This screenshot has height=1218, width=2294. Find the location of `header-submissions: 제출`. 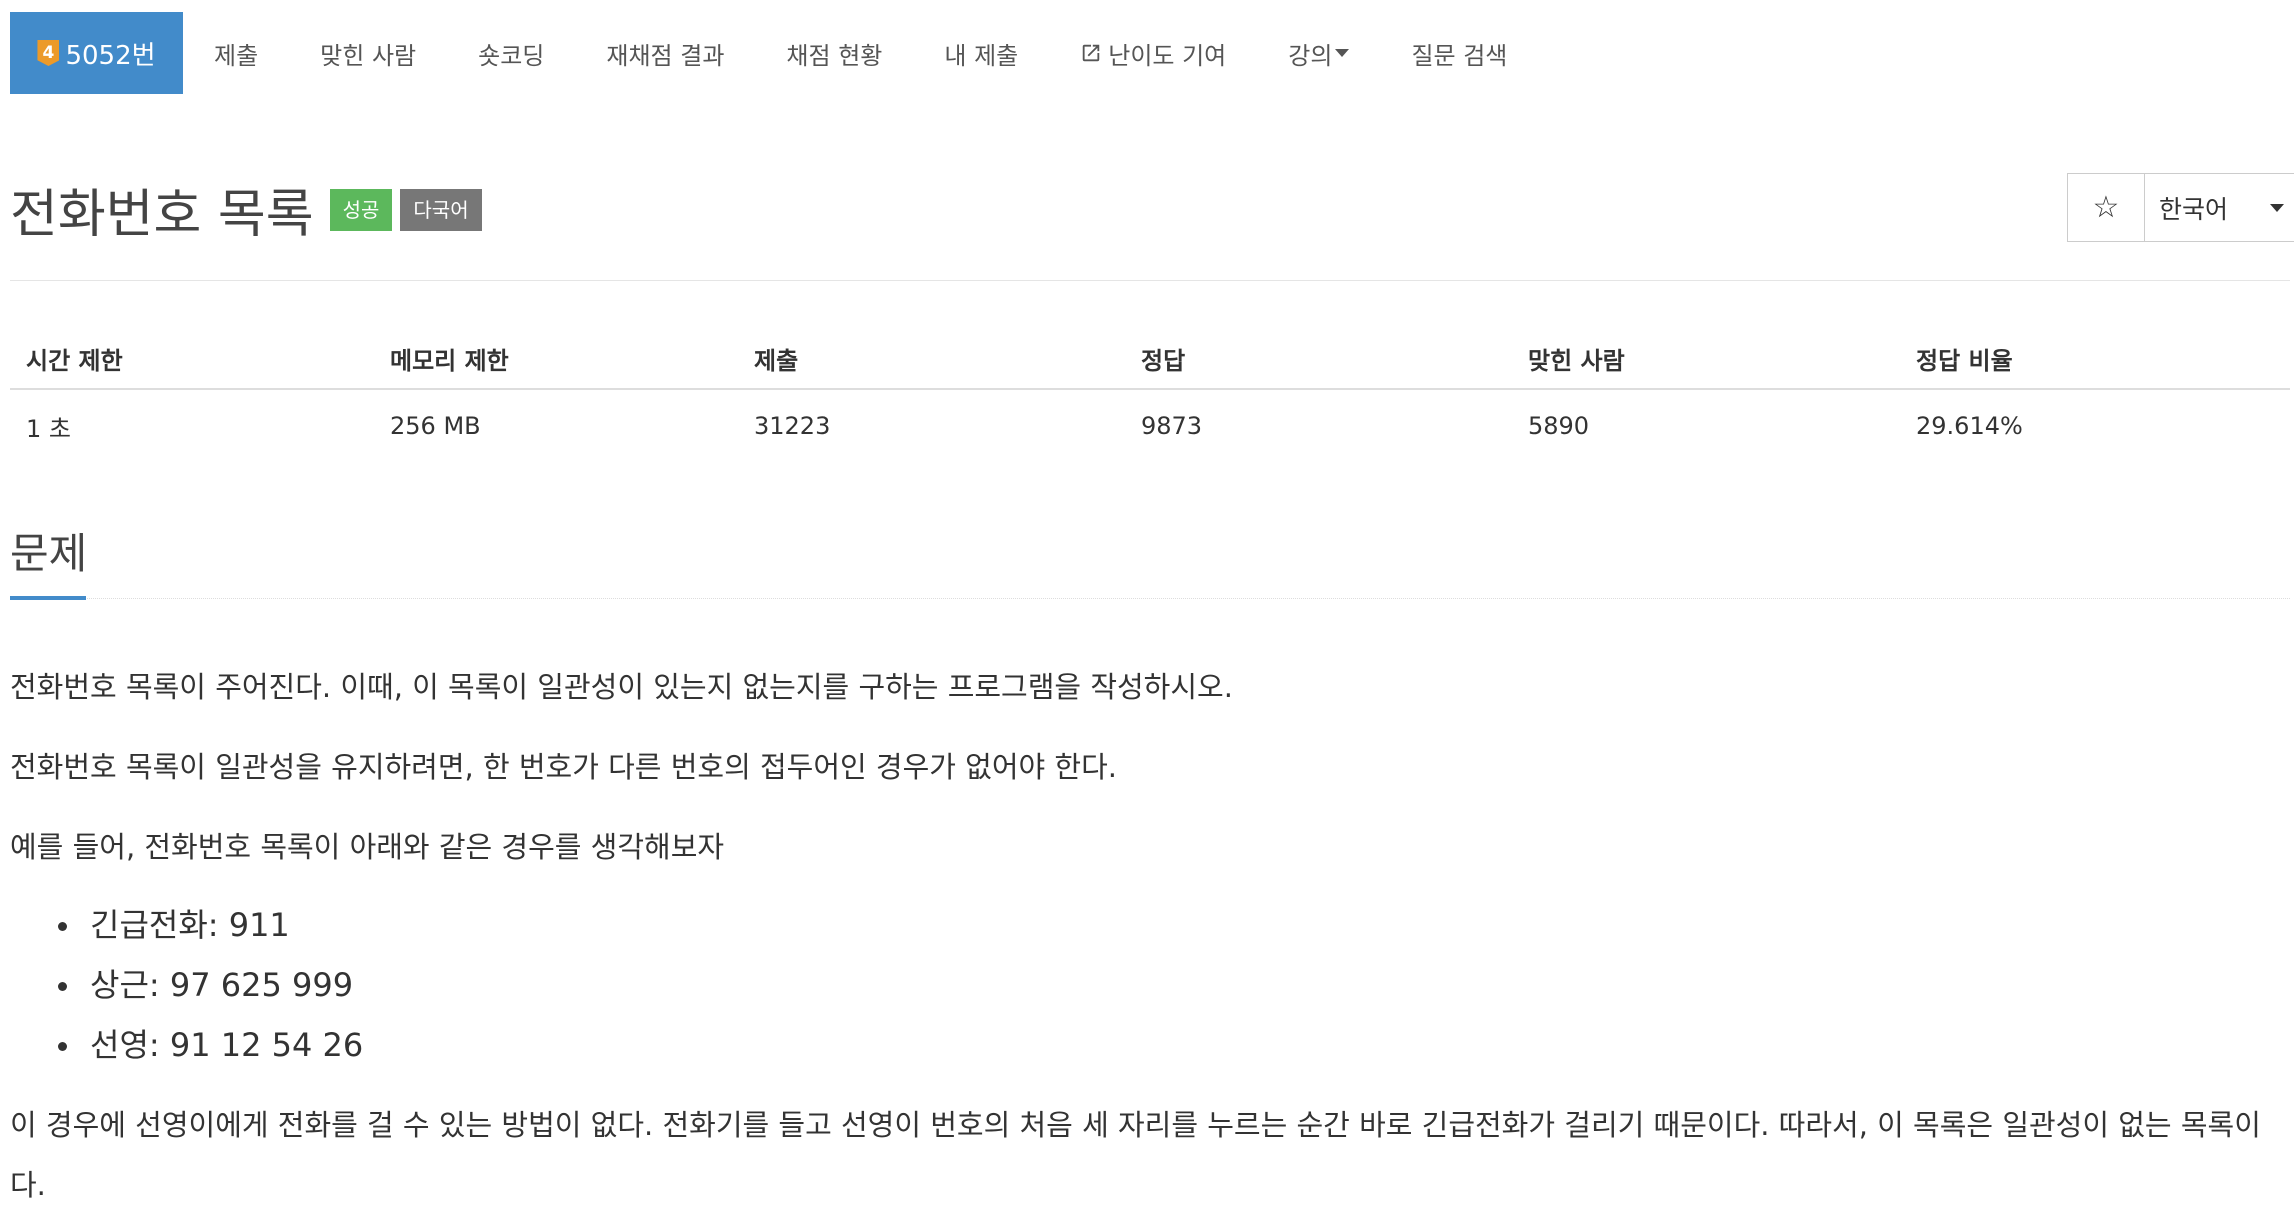

header-submissions: 제출 is located at coordinates (931, 359).